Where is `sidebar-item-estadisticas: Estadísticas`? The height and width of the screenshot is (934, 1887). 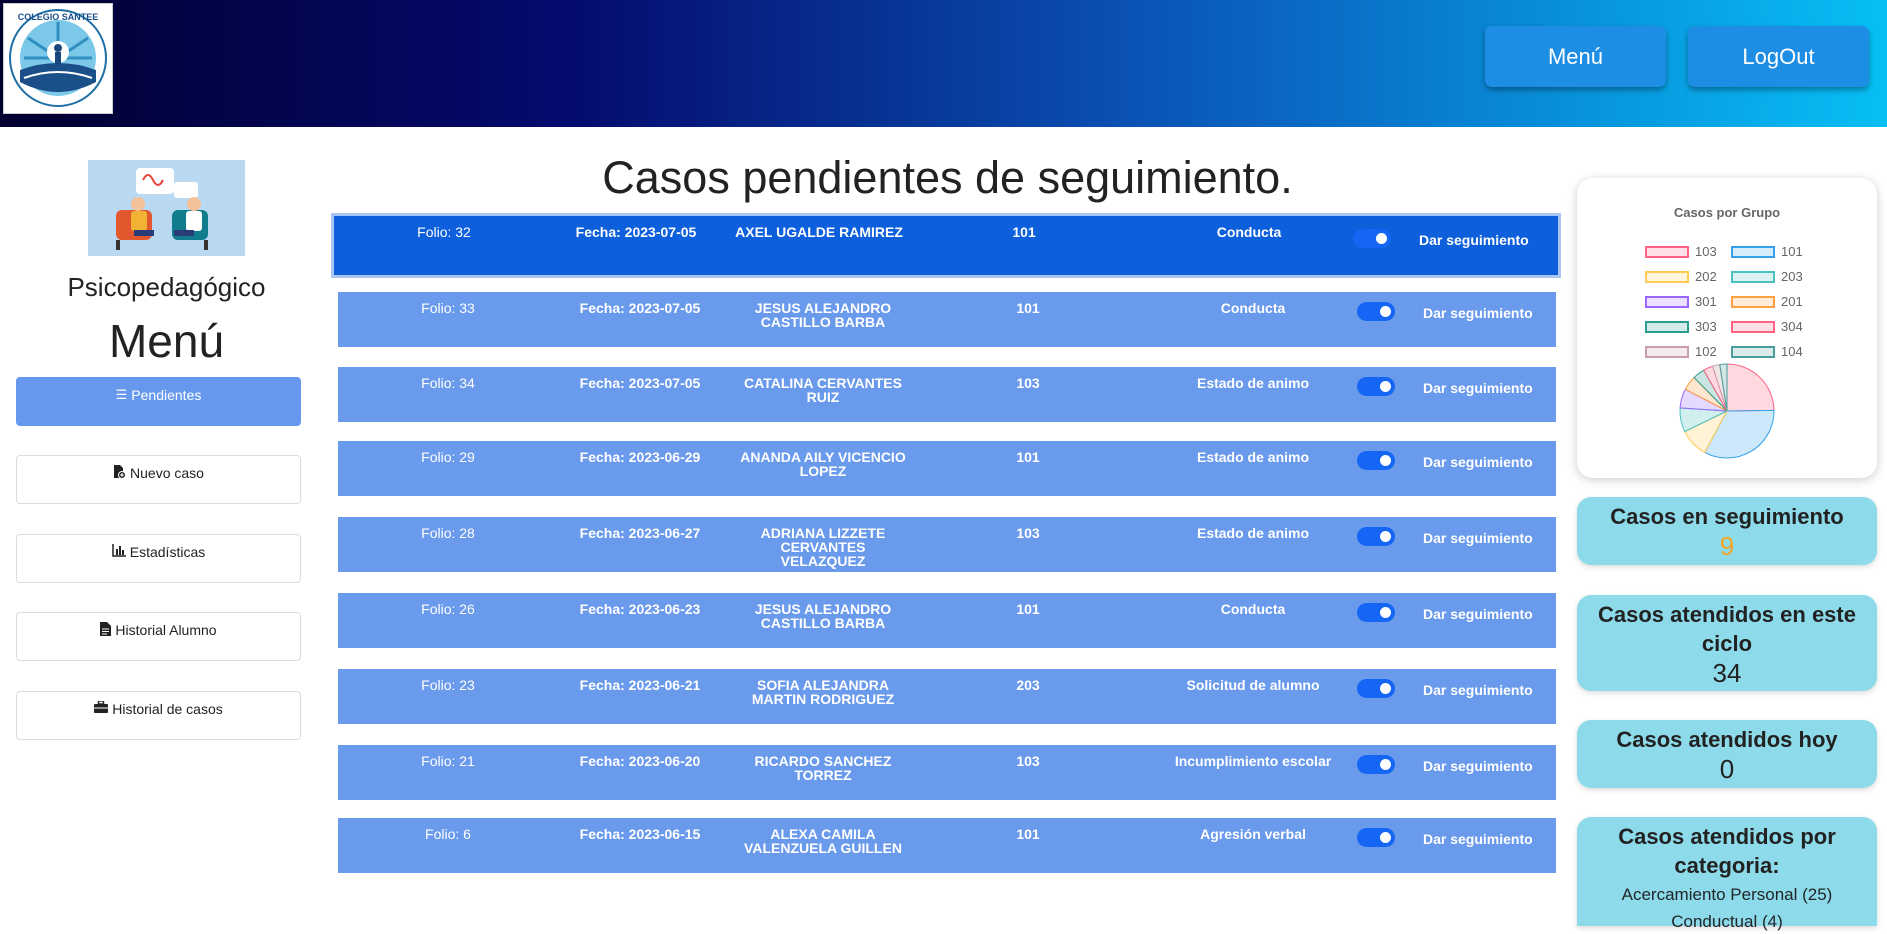 sidebar-item-estadisticas: Estadísticas is located at coordinates (158, 558).